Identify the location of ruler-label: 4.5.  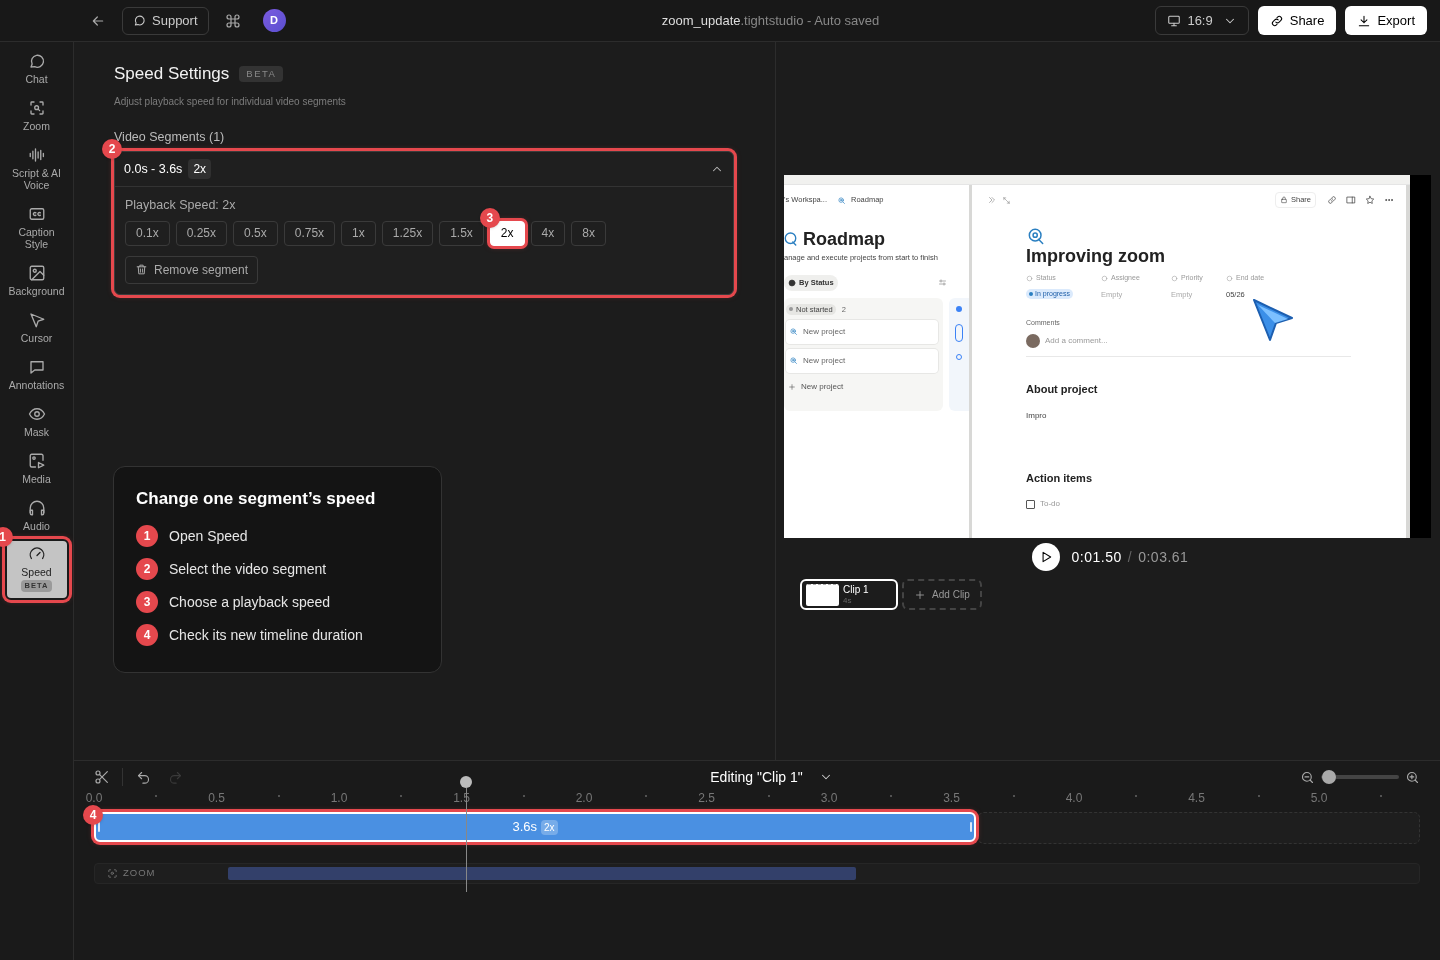
(1196, 798).